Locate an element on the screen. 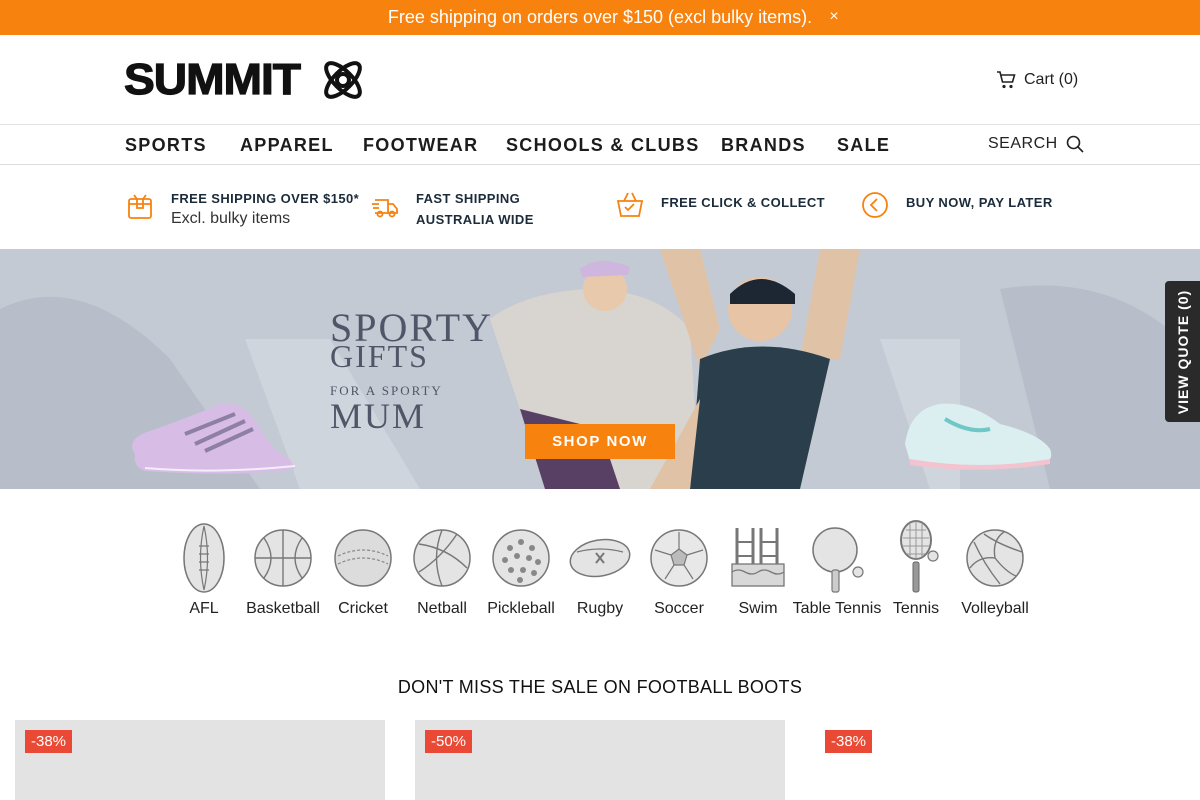 This screenshot has width=1200, height=800. sport-netball: Netball is located at coordinates (442, 568).